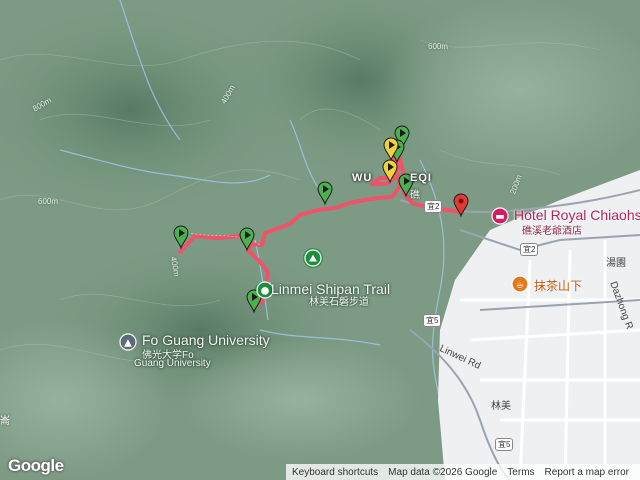 This screenshot has width=640, height=480. Describe the element at coordinates (461, 201) in the screenshot. I see `dot-icon` at that location.